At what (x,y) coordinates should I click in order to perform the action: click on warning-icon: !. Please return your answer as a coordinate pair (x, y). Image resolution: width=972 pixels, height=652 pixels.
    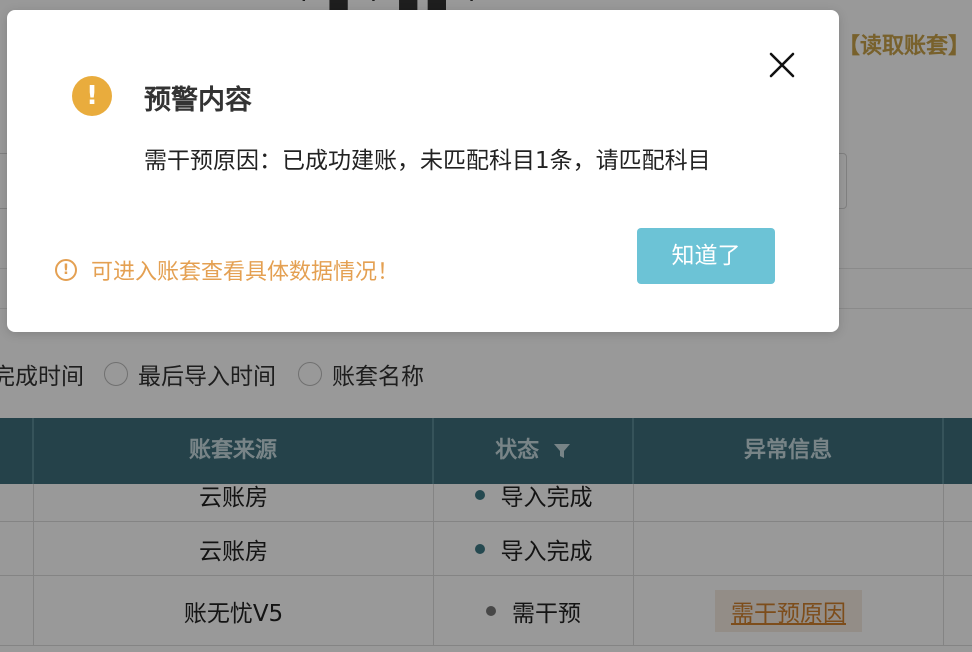
    Looking at the image, I should click on (92, 96).